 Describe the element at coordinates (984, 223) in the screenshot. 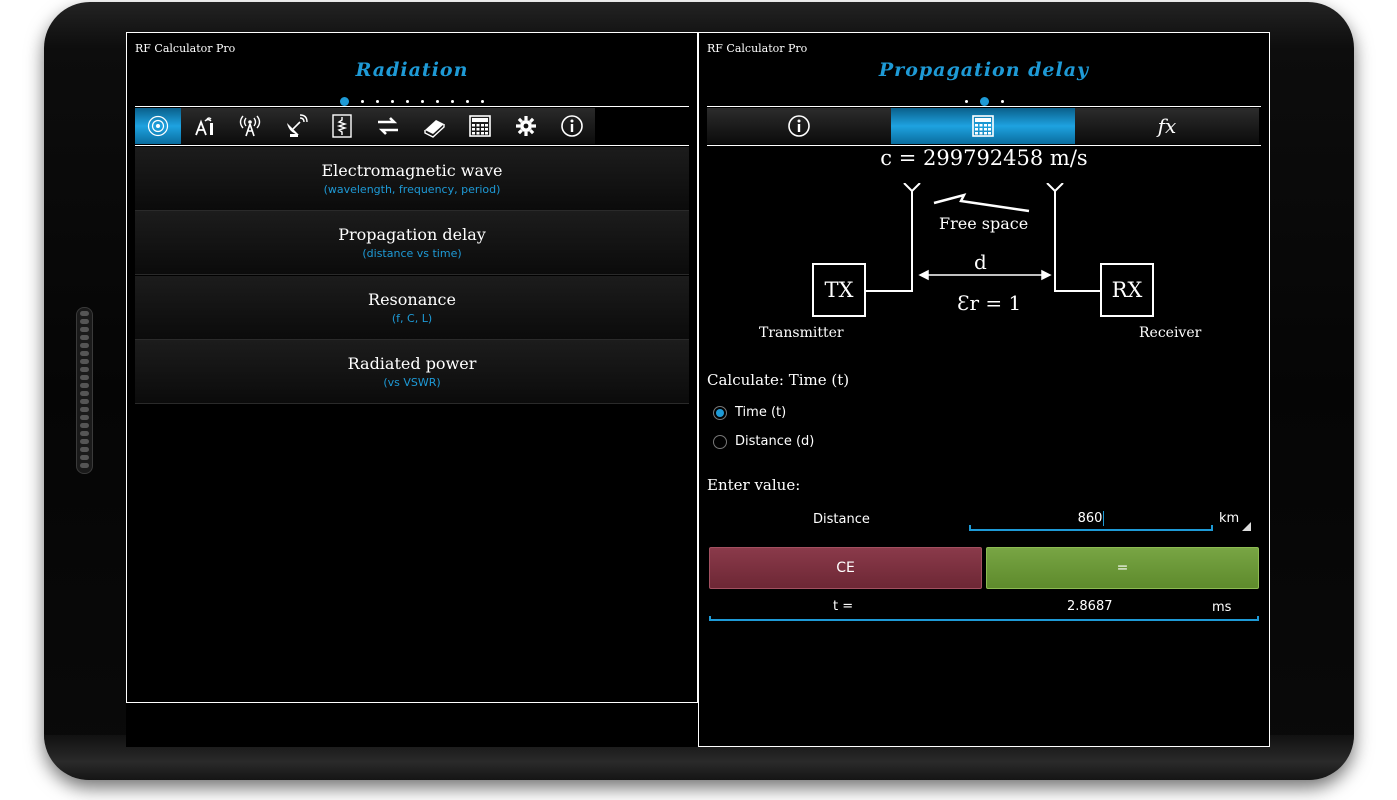

I see `medium-label: Free space` at that location.